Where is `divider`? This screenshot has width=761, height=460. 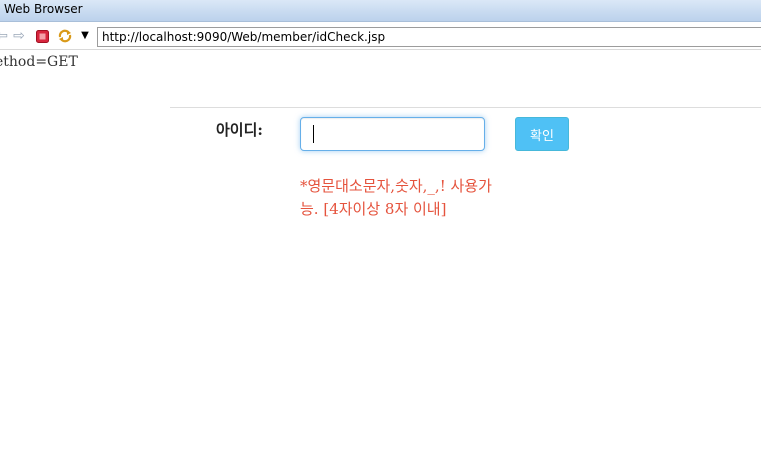
divider is located at coordinates (465, 107).